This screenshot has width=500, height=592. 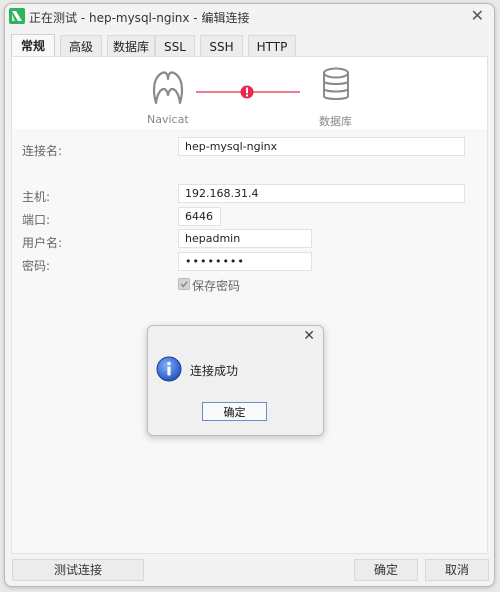 I want to click on navicat-app-icon, so click(x=17, y=16).